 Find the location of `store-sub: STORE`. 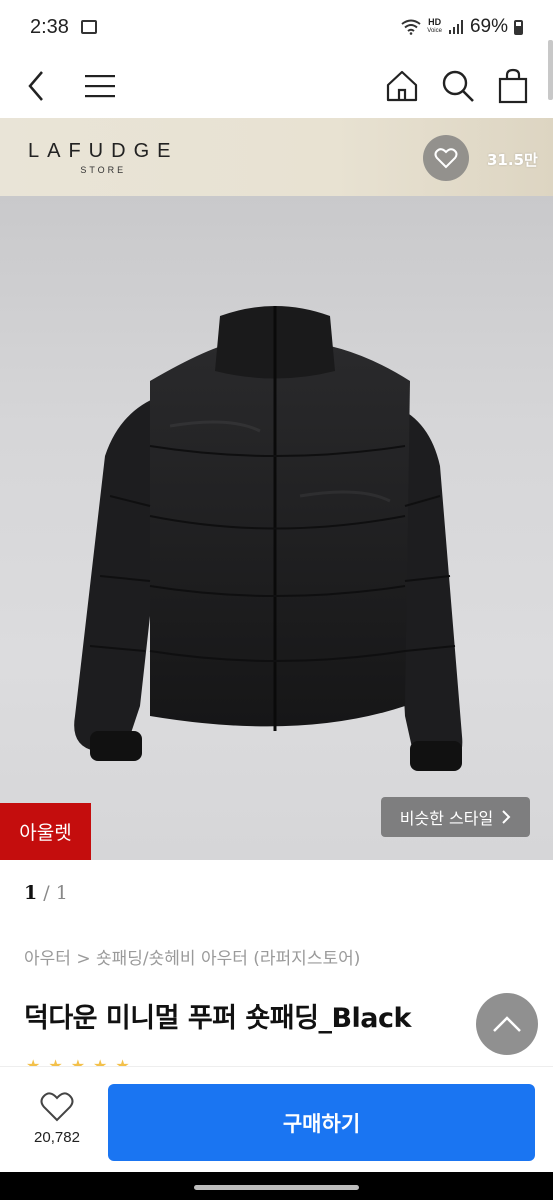

store-sub: STORE is located at coordinates (103, 170).